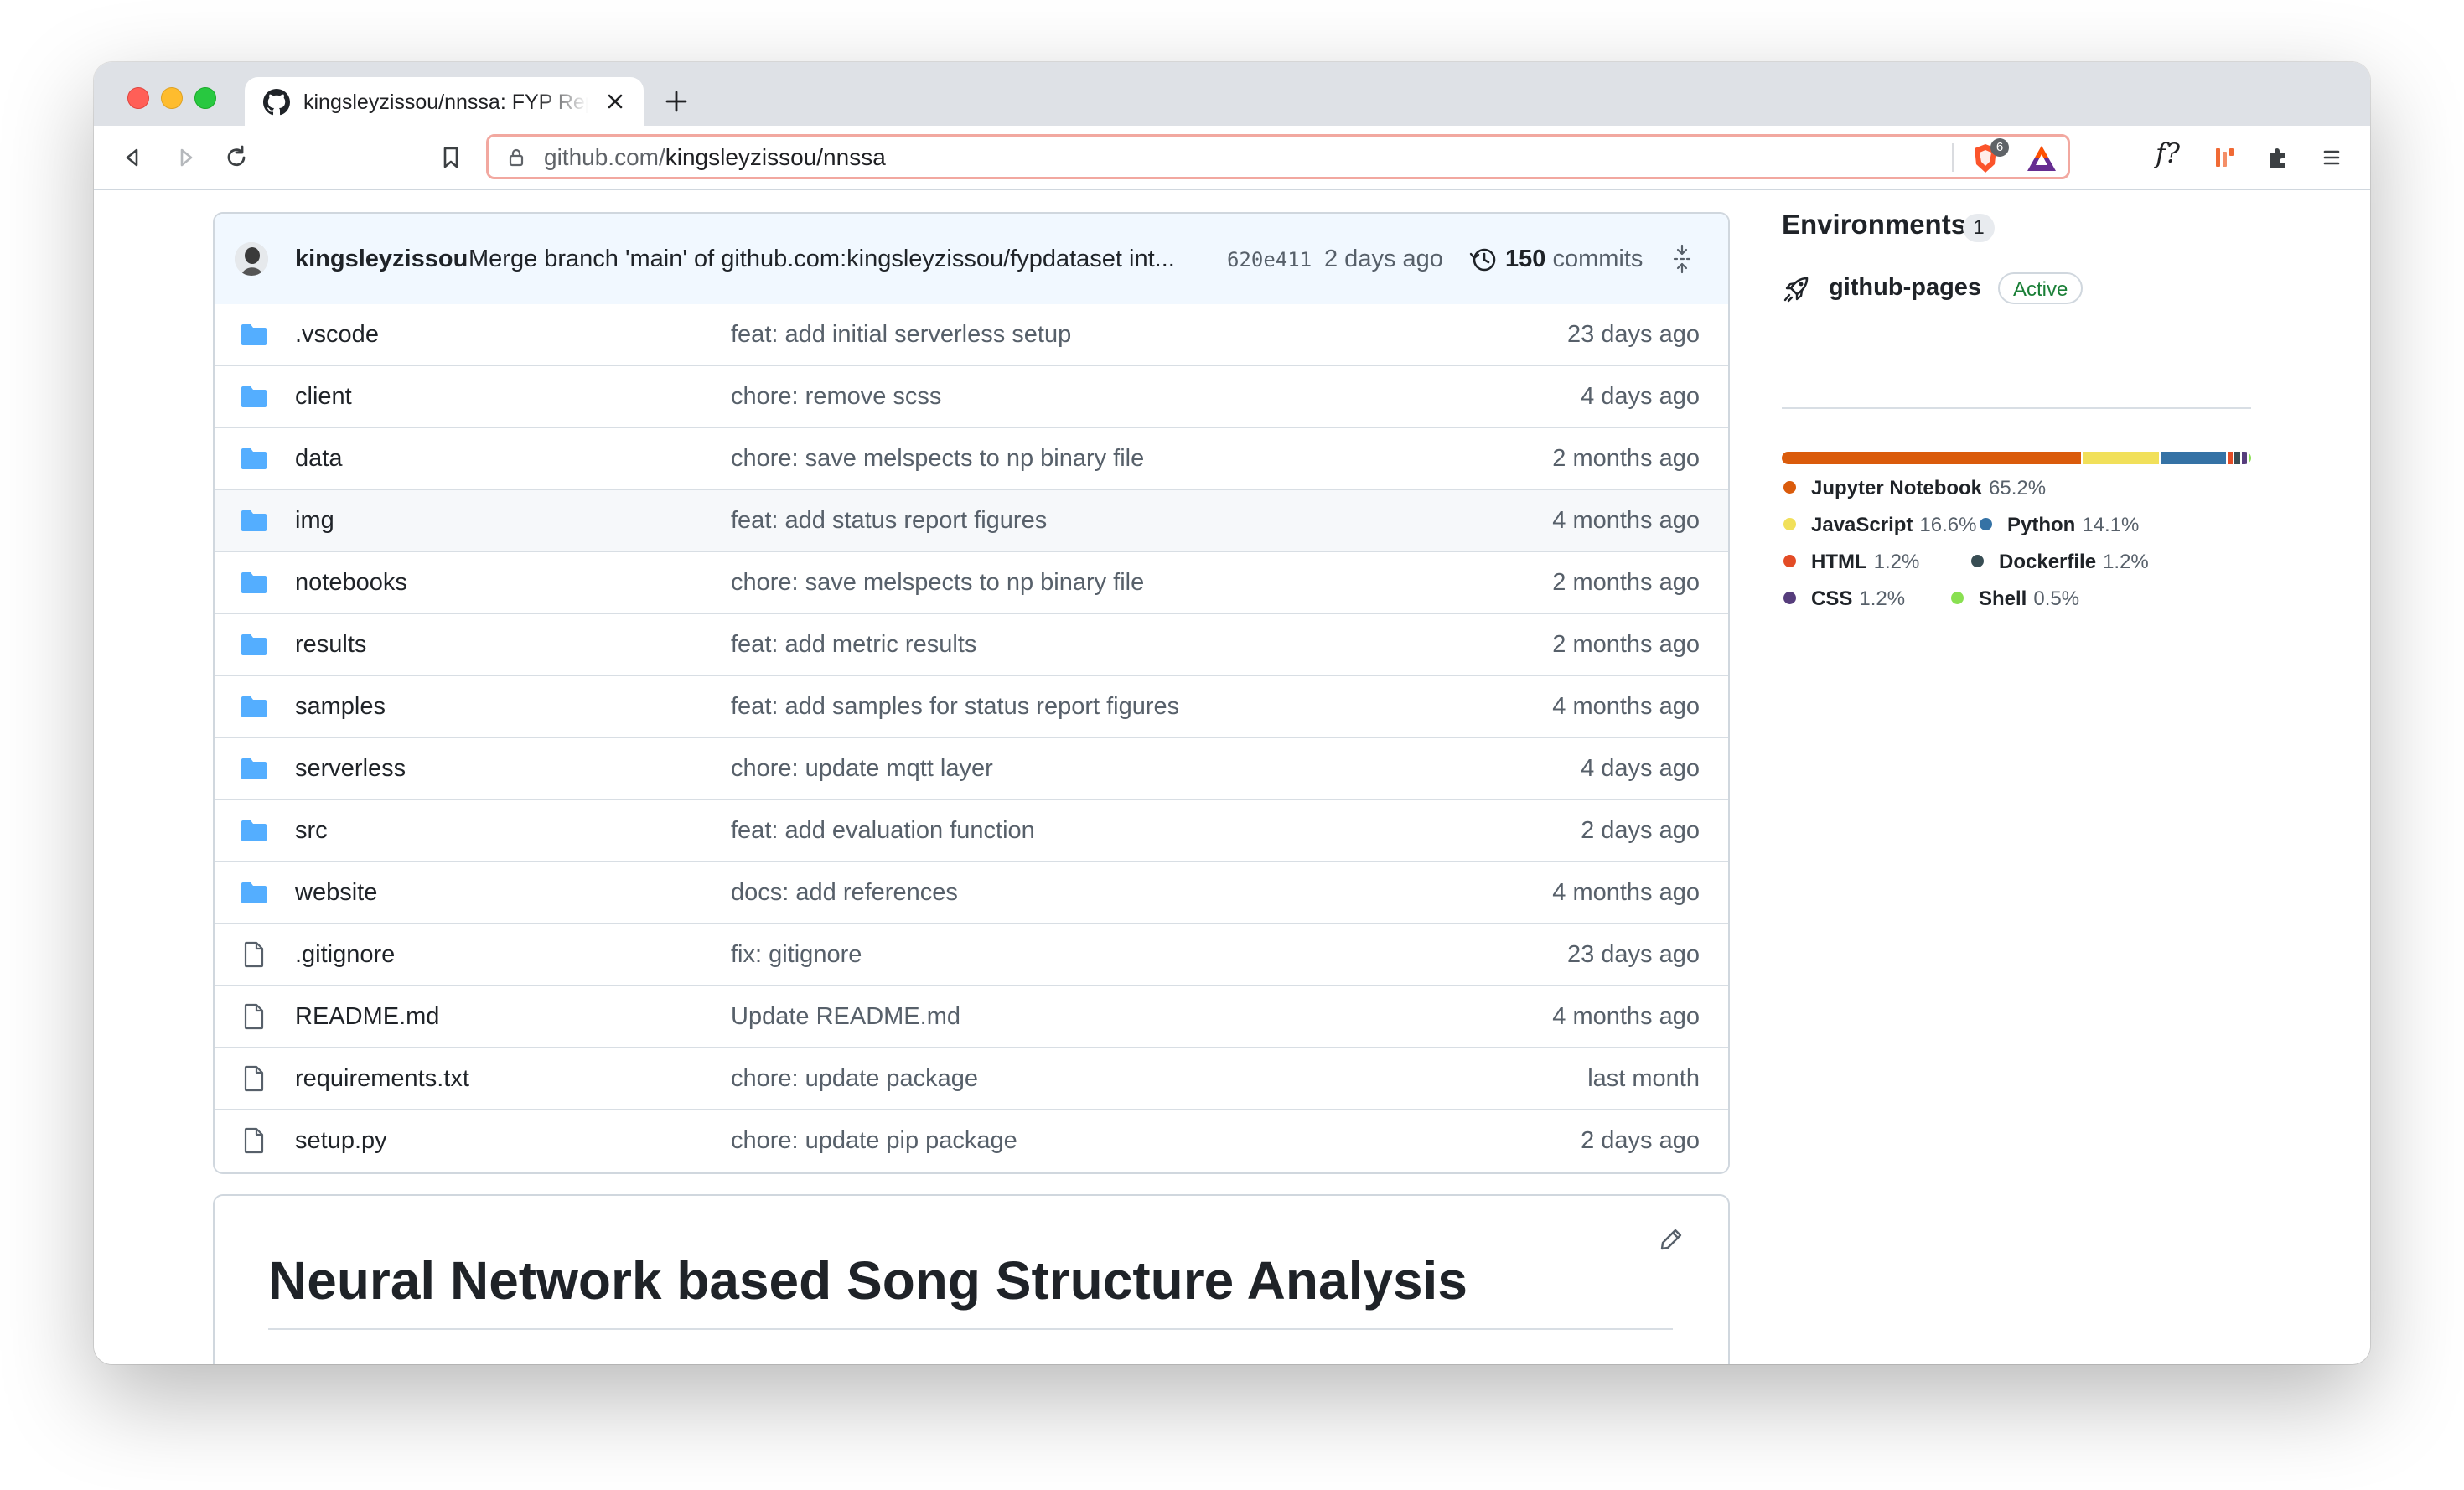  Describe the element at coordinates (971, 955) in the screenshot. I see `file-row: .gitignore fix: gitignore 23 days ago` at that location.